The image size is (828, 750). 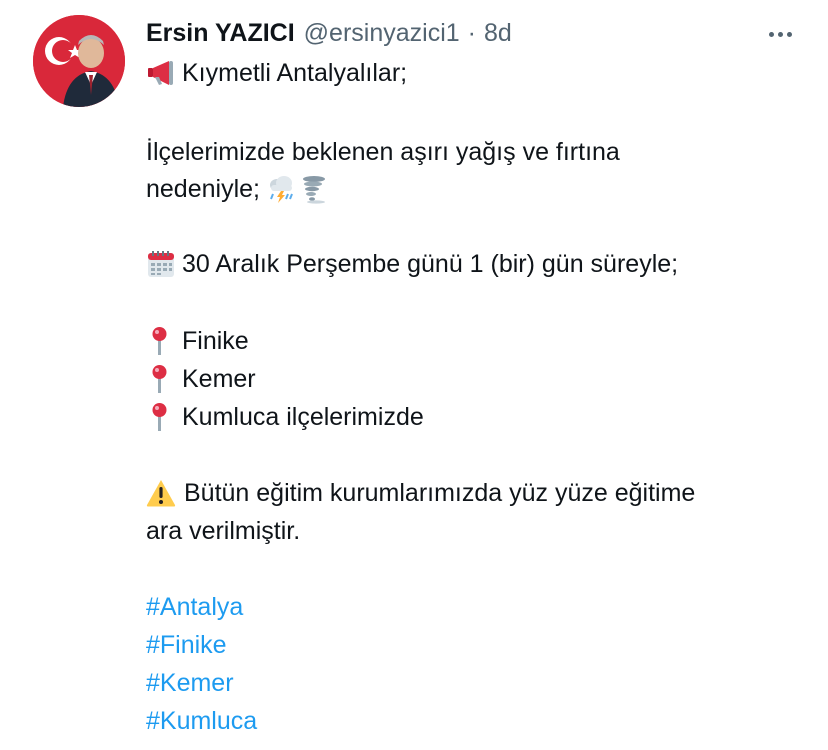 I want to click on list-item: Kemer, so click(x=201, y=379).